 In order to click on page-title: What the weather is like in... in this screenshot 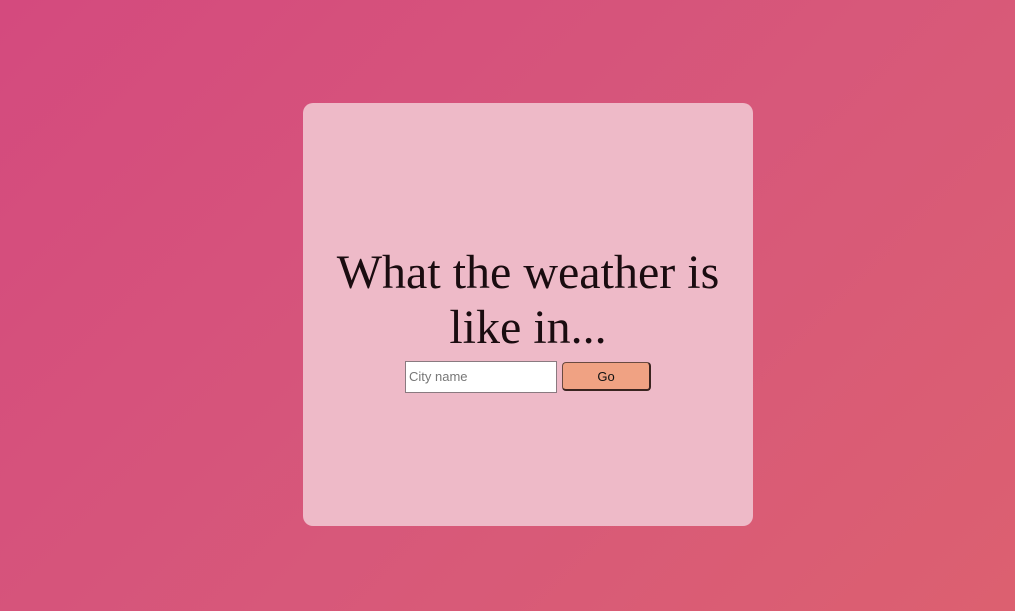, I will do `click(528, 299)`.